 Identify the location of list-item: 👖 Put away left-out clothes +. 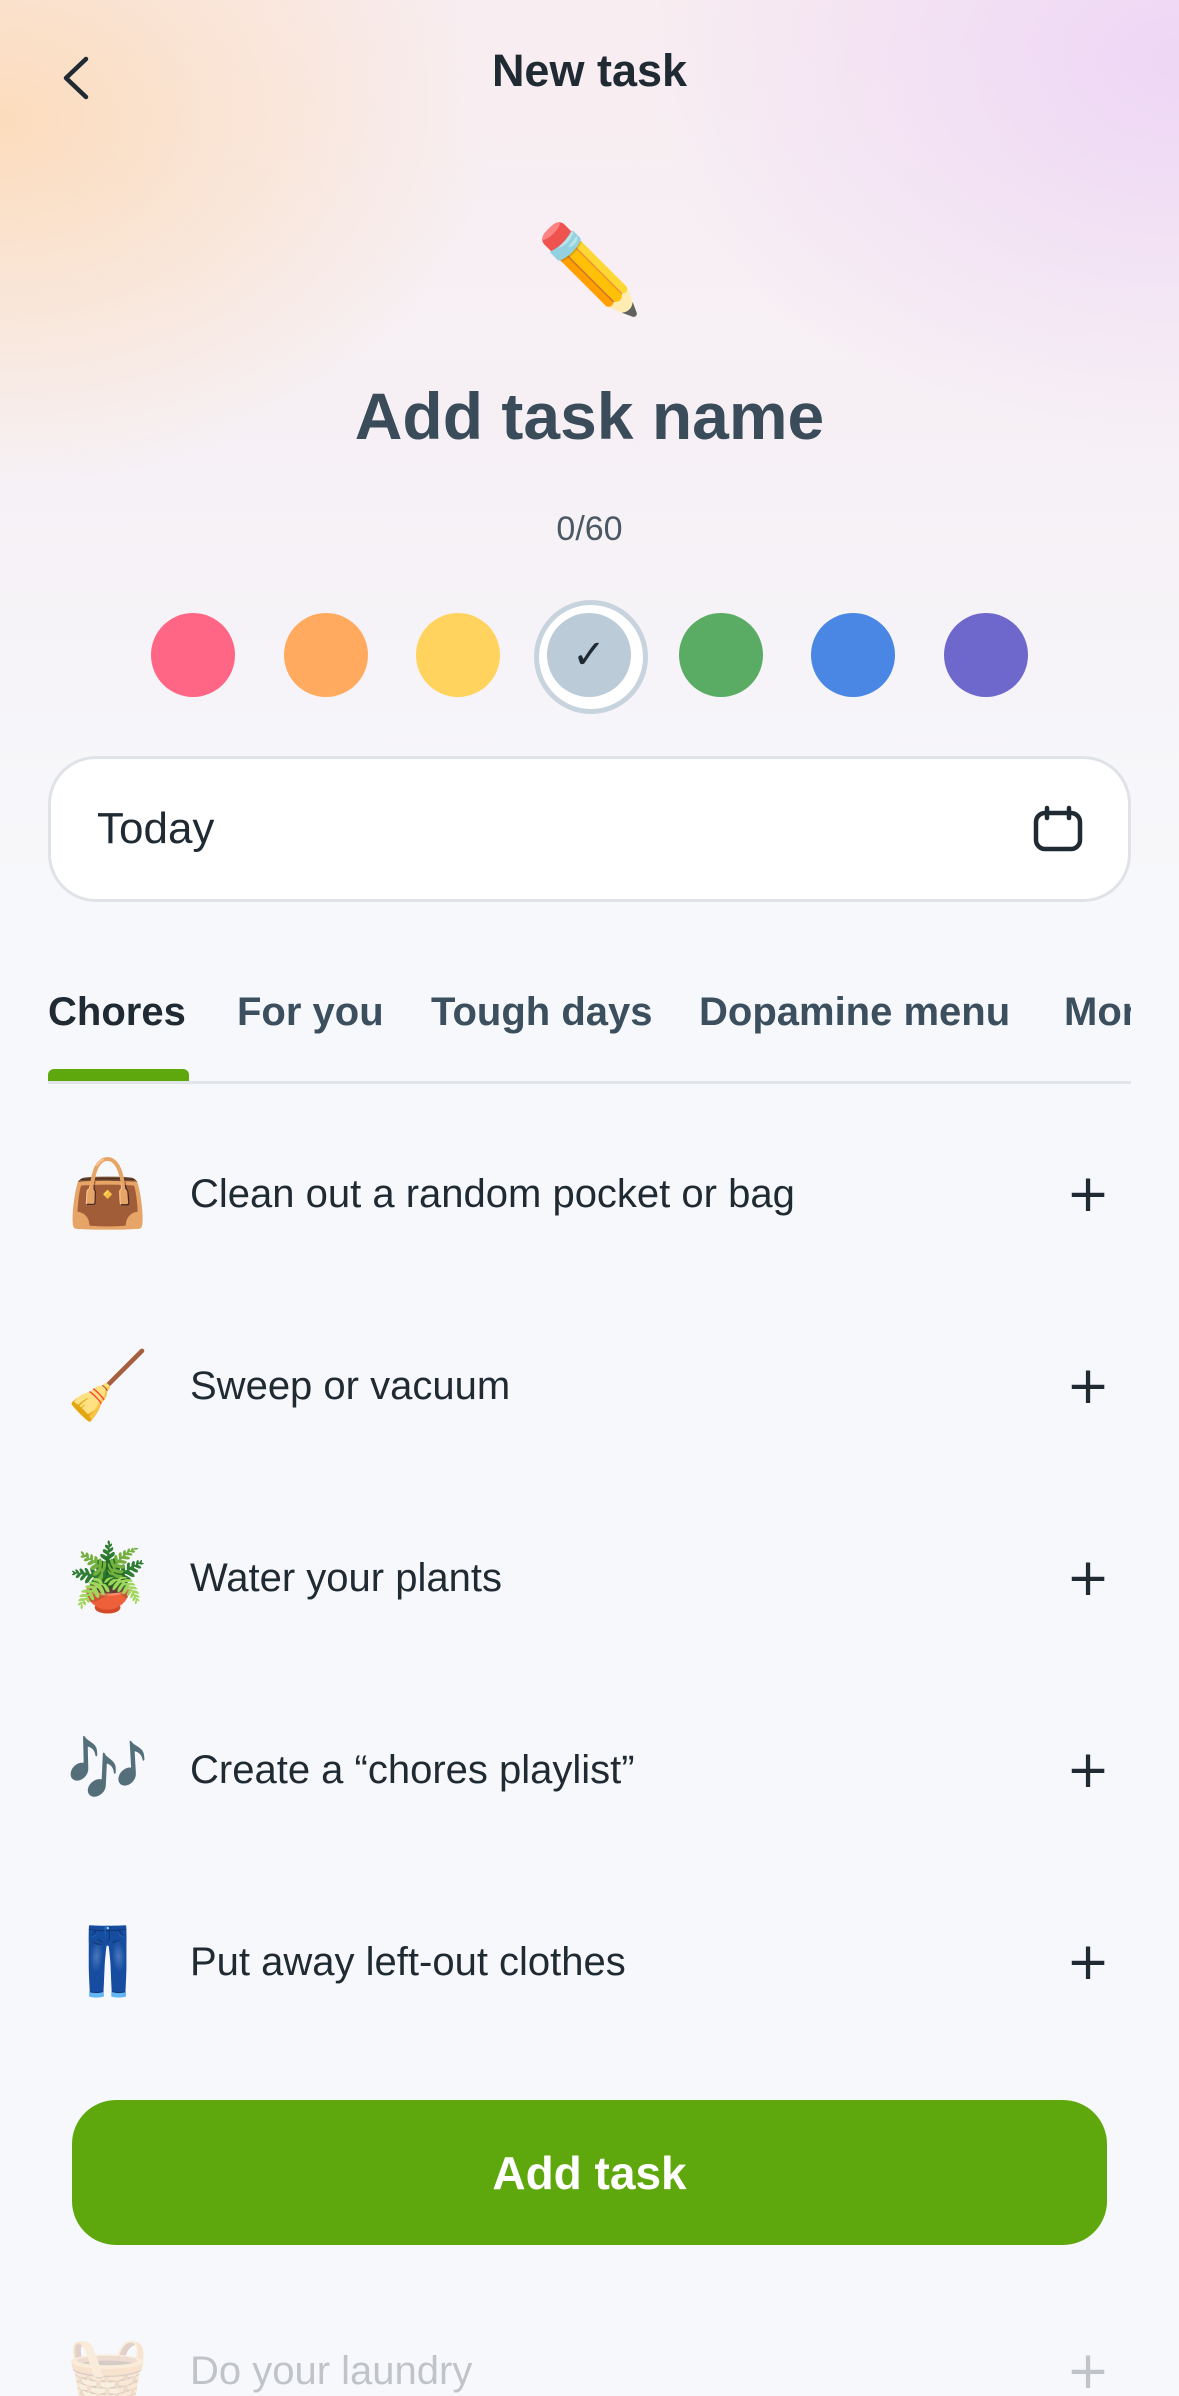
(589, 1962).